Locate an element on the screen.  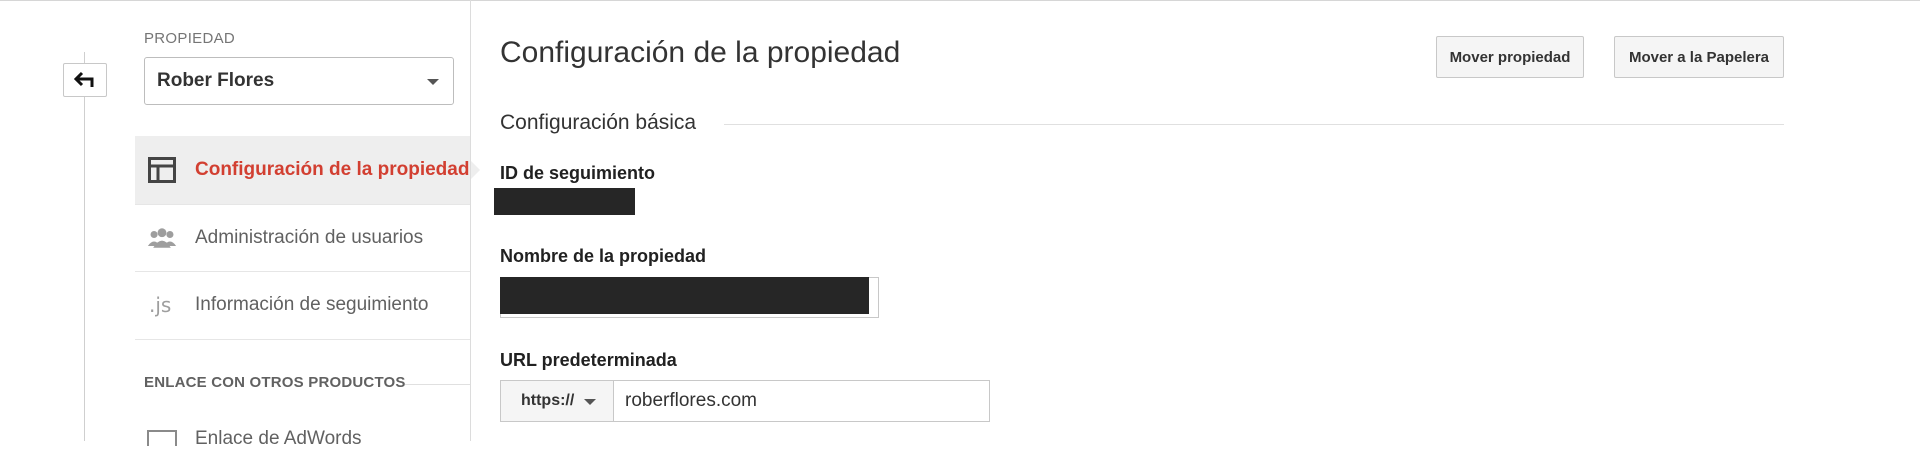
default-url-input: roberflores.com is located at coordinates (802, 401).